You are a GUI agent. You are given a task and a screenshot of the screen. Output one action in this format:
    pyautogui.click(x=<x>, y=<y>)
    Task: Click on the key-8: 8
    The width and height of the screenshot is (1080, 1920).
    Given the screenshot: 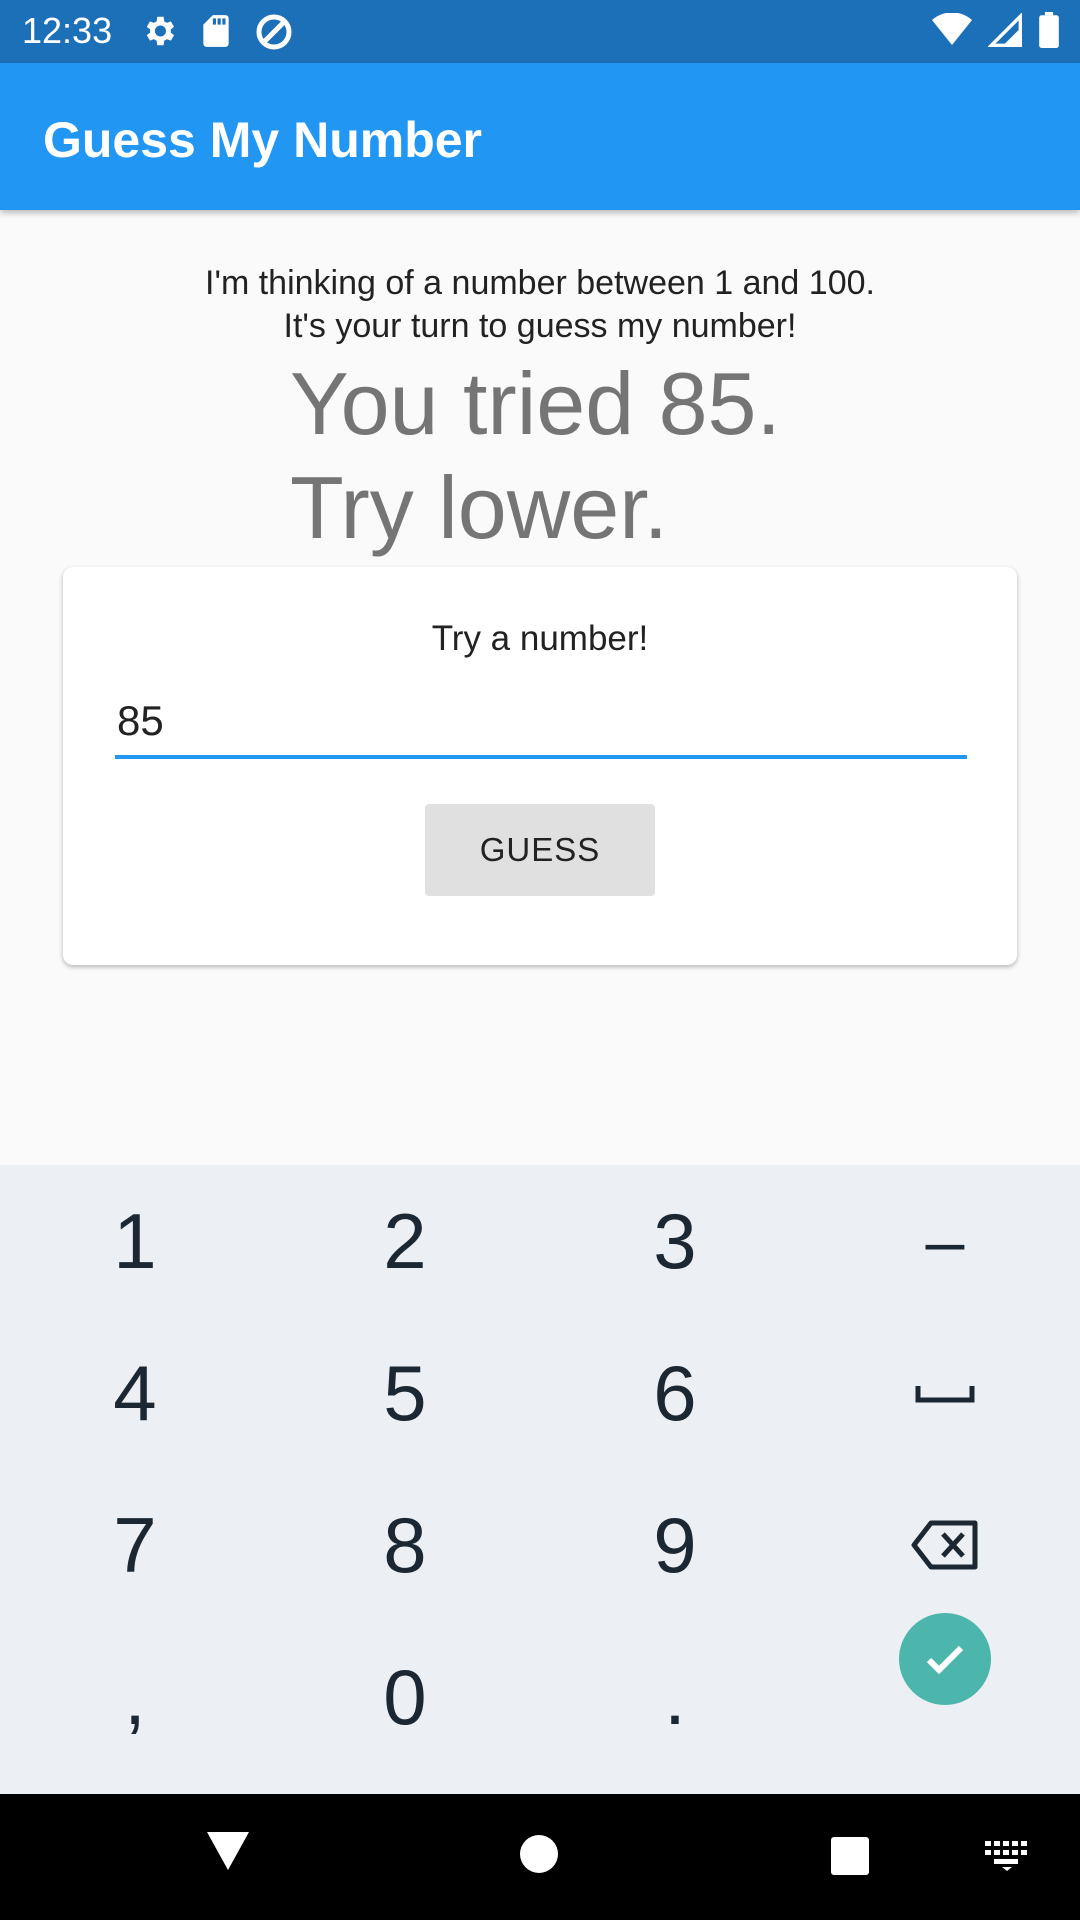 What is the action you would take?
    pyautogui.click(x=405, y=1545)
    